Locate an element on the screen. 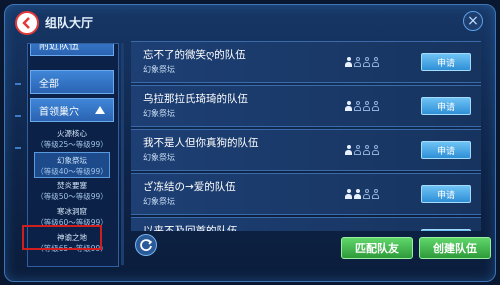  team-name: ざ冻结の→爱的队伍 is located at coordinates (189, 187).